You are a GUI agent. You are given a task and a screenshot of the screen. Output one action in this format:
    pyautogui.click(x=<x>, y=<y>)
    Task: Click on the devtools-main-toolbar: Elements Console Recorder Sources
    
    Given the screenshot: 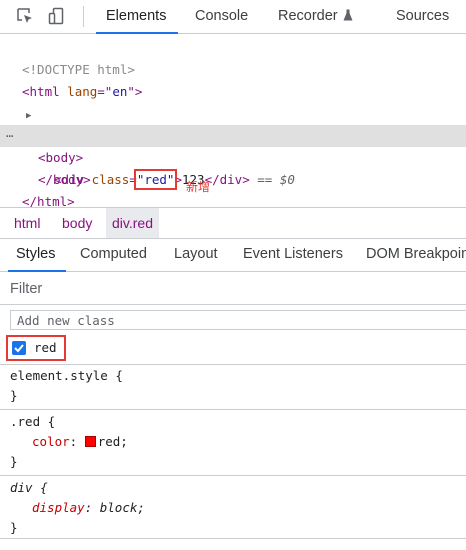 What is the action you would take?
    pyautogui.click(x=233, y=17)
    